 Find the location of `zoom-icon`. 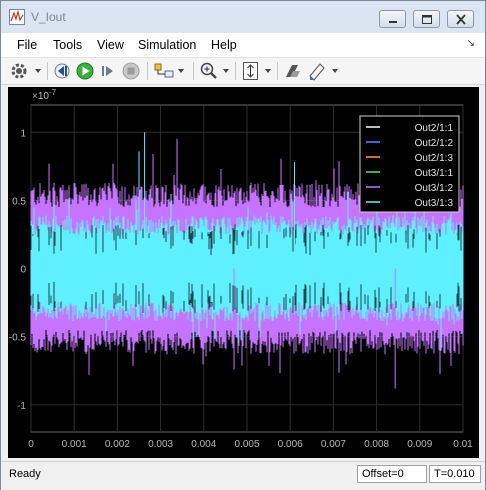

zoom-icon is located at coordinates (216, 71).